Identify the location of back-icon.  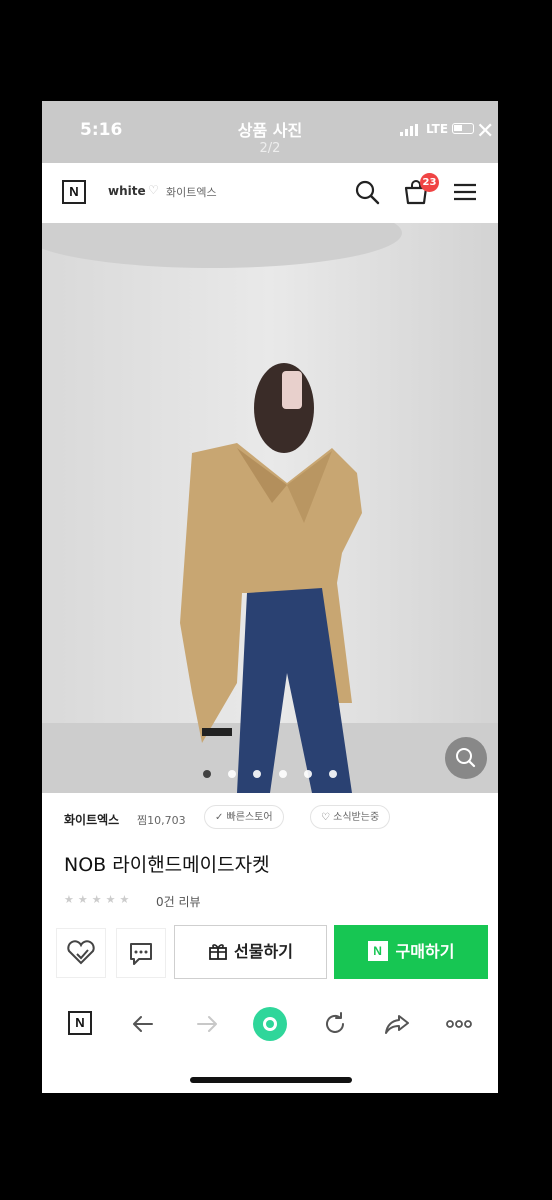
(143, 1024).